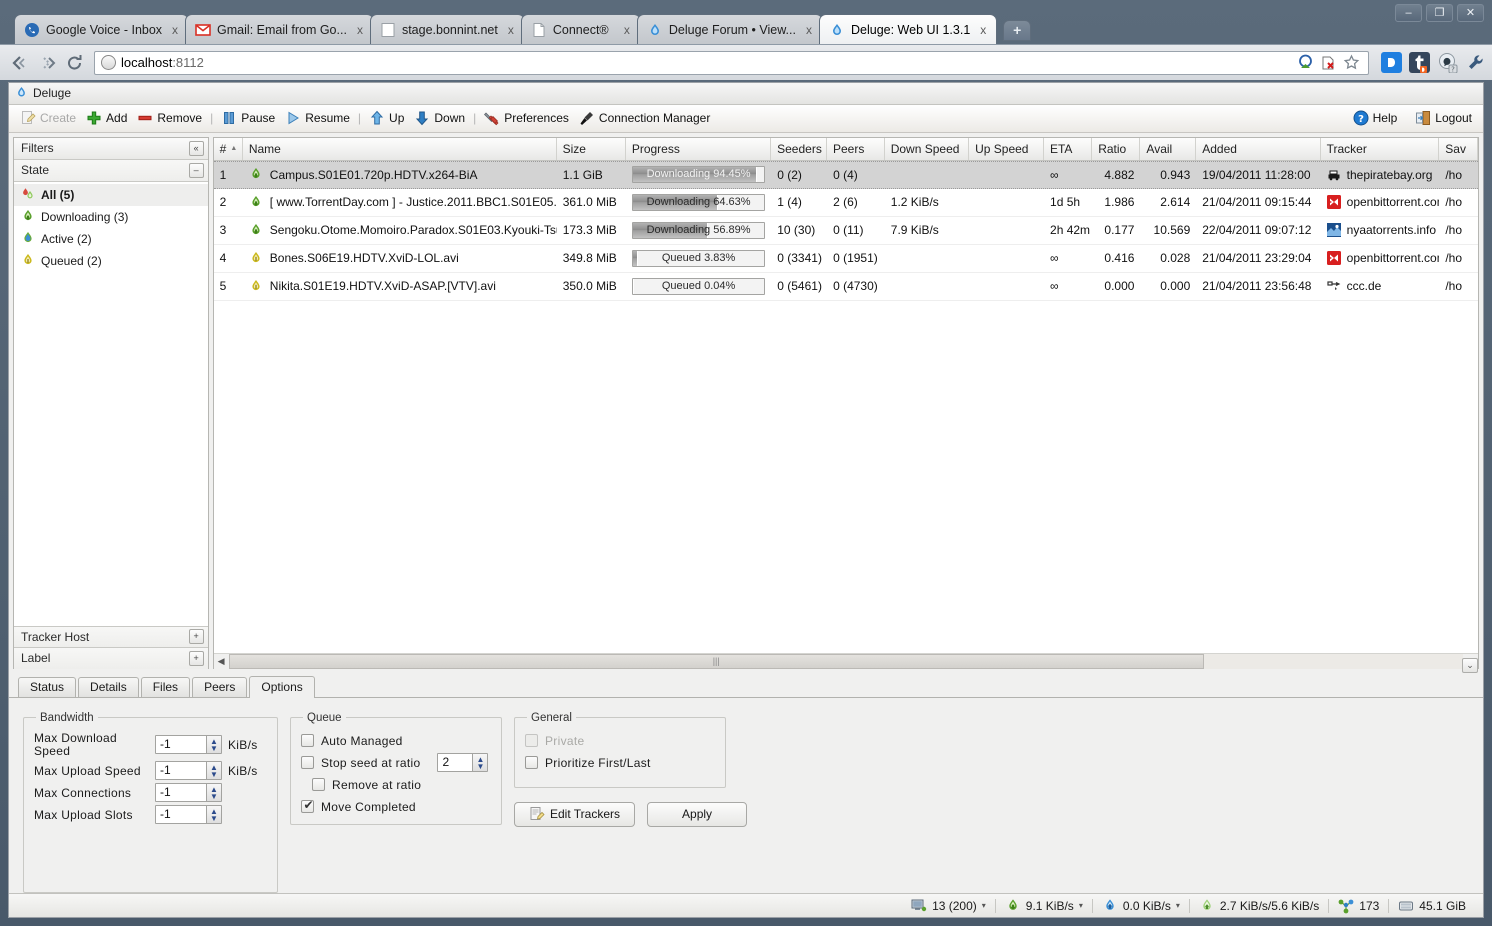 The width and height of the screenshot is (1492, 926). I want to click on max-upload-slots-stepper: -1 ▲ ▼, so click(188, 815).